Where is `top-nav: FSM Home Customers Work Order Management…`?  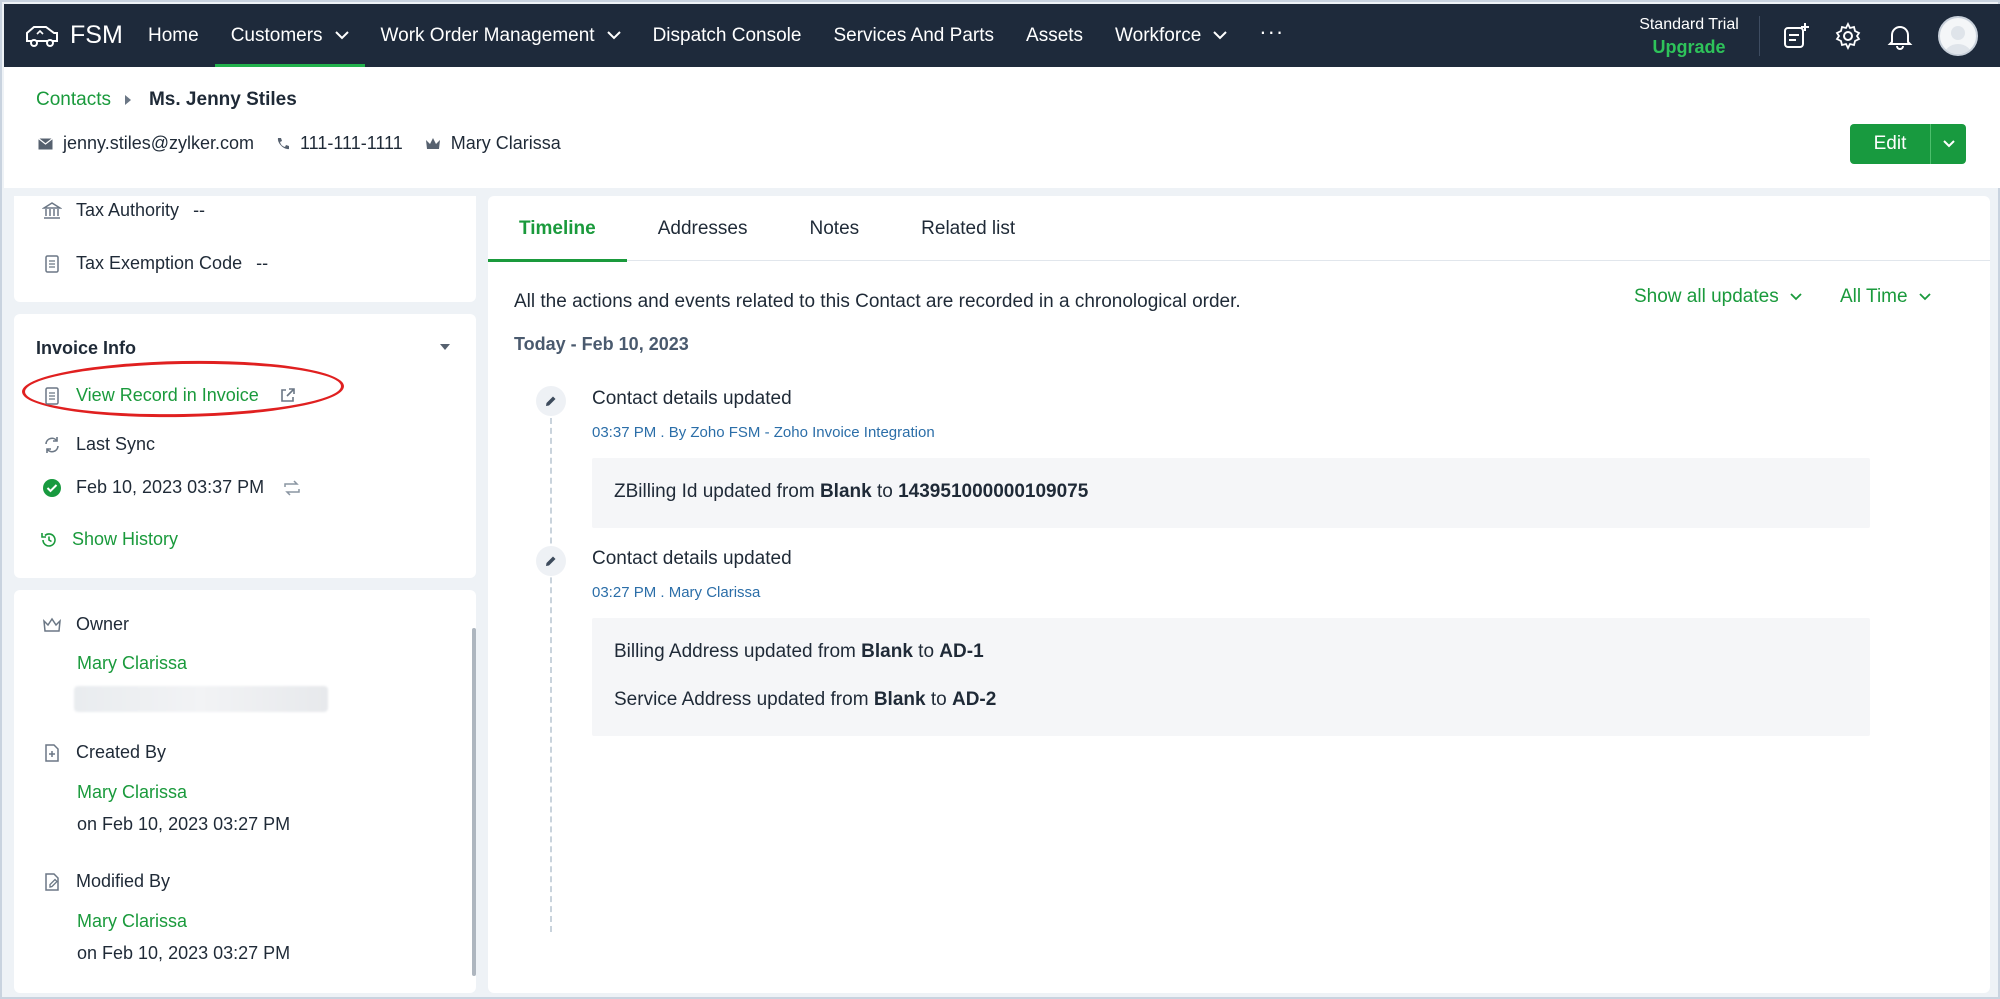
top-nav: FSM Home Customers Work Order Management… is located at coordinates (1002, 35).